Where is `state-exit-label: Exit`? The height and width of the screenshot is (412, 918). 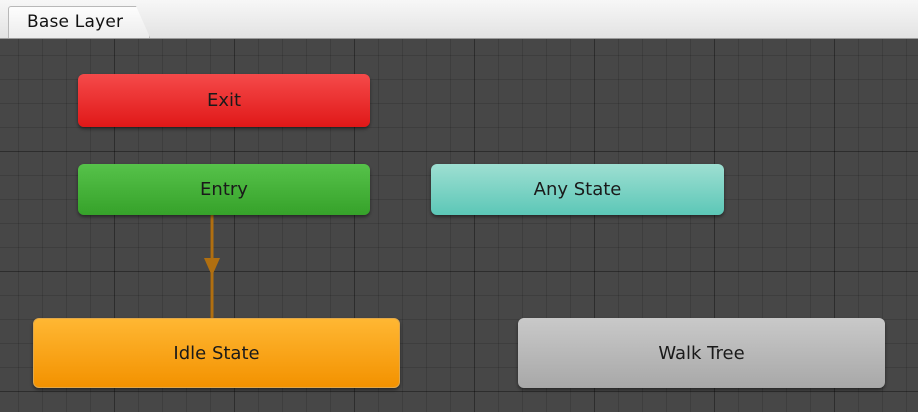
state-exit-label: Exit is located at coordinates (224, 100).